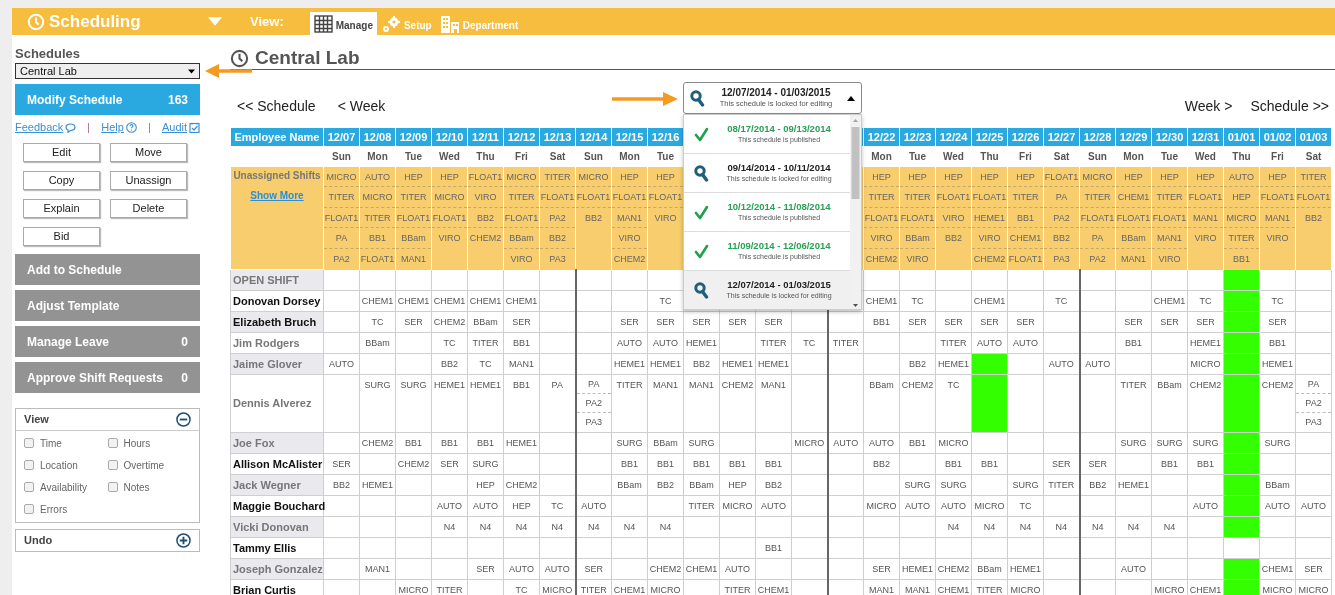 This screenshot has height=595, width=1335. What do you see at coordinates (61, 152) in the screenshot?
I see `action-button: Edit` at bounding box center [61, 152].